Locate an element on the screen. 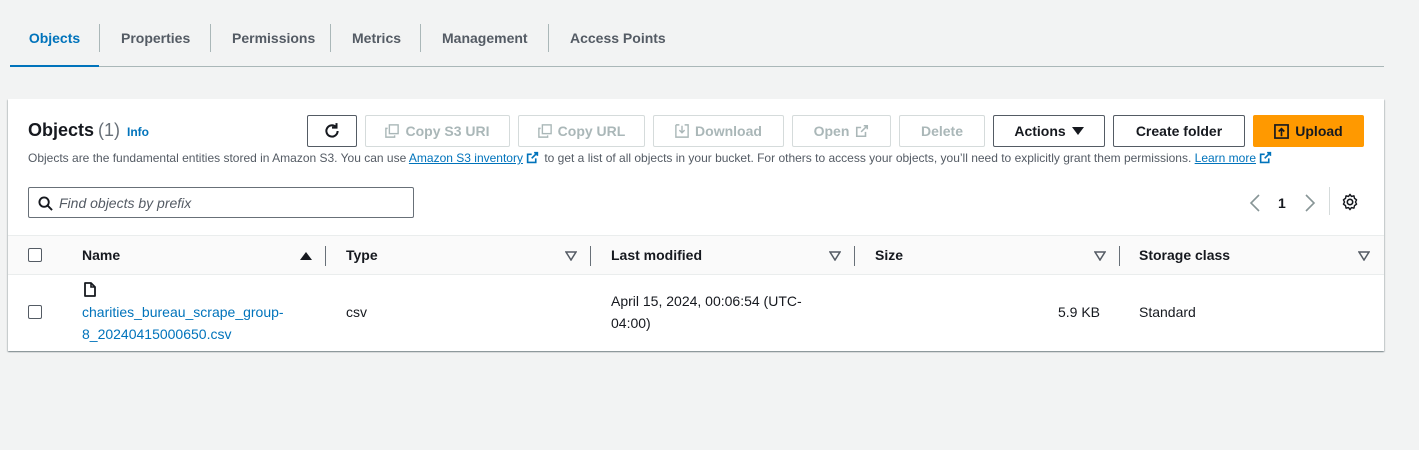  object-type: csv is located at coordinates (356, 312).